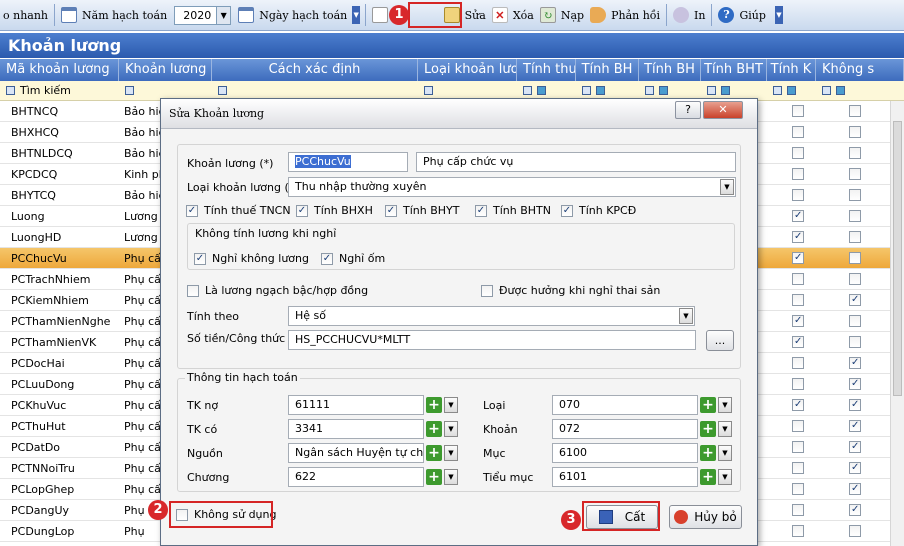 The height and width of the screenshot is (546, 904). I want to click on col-header-bh2: Tính BH, so click(670, 70).